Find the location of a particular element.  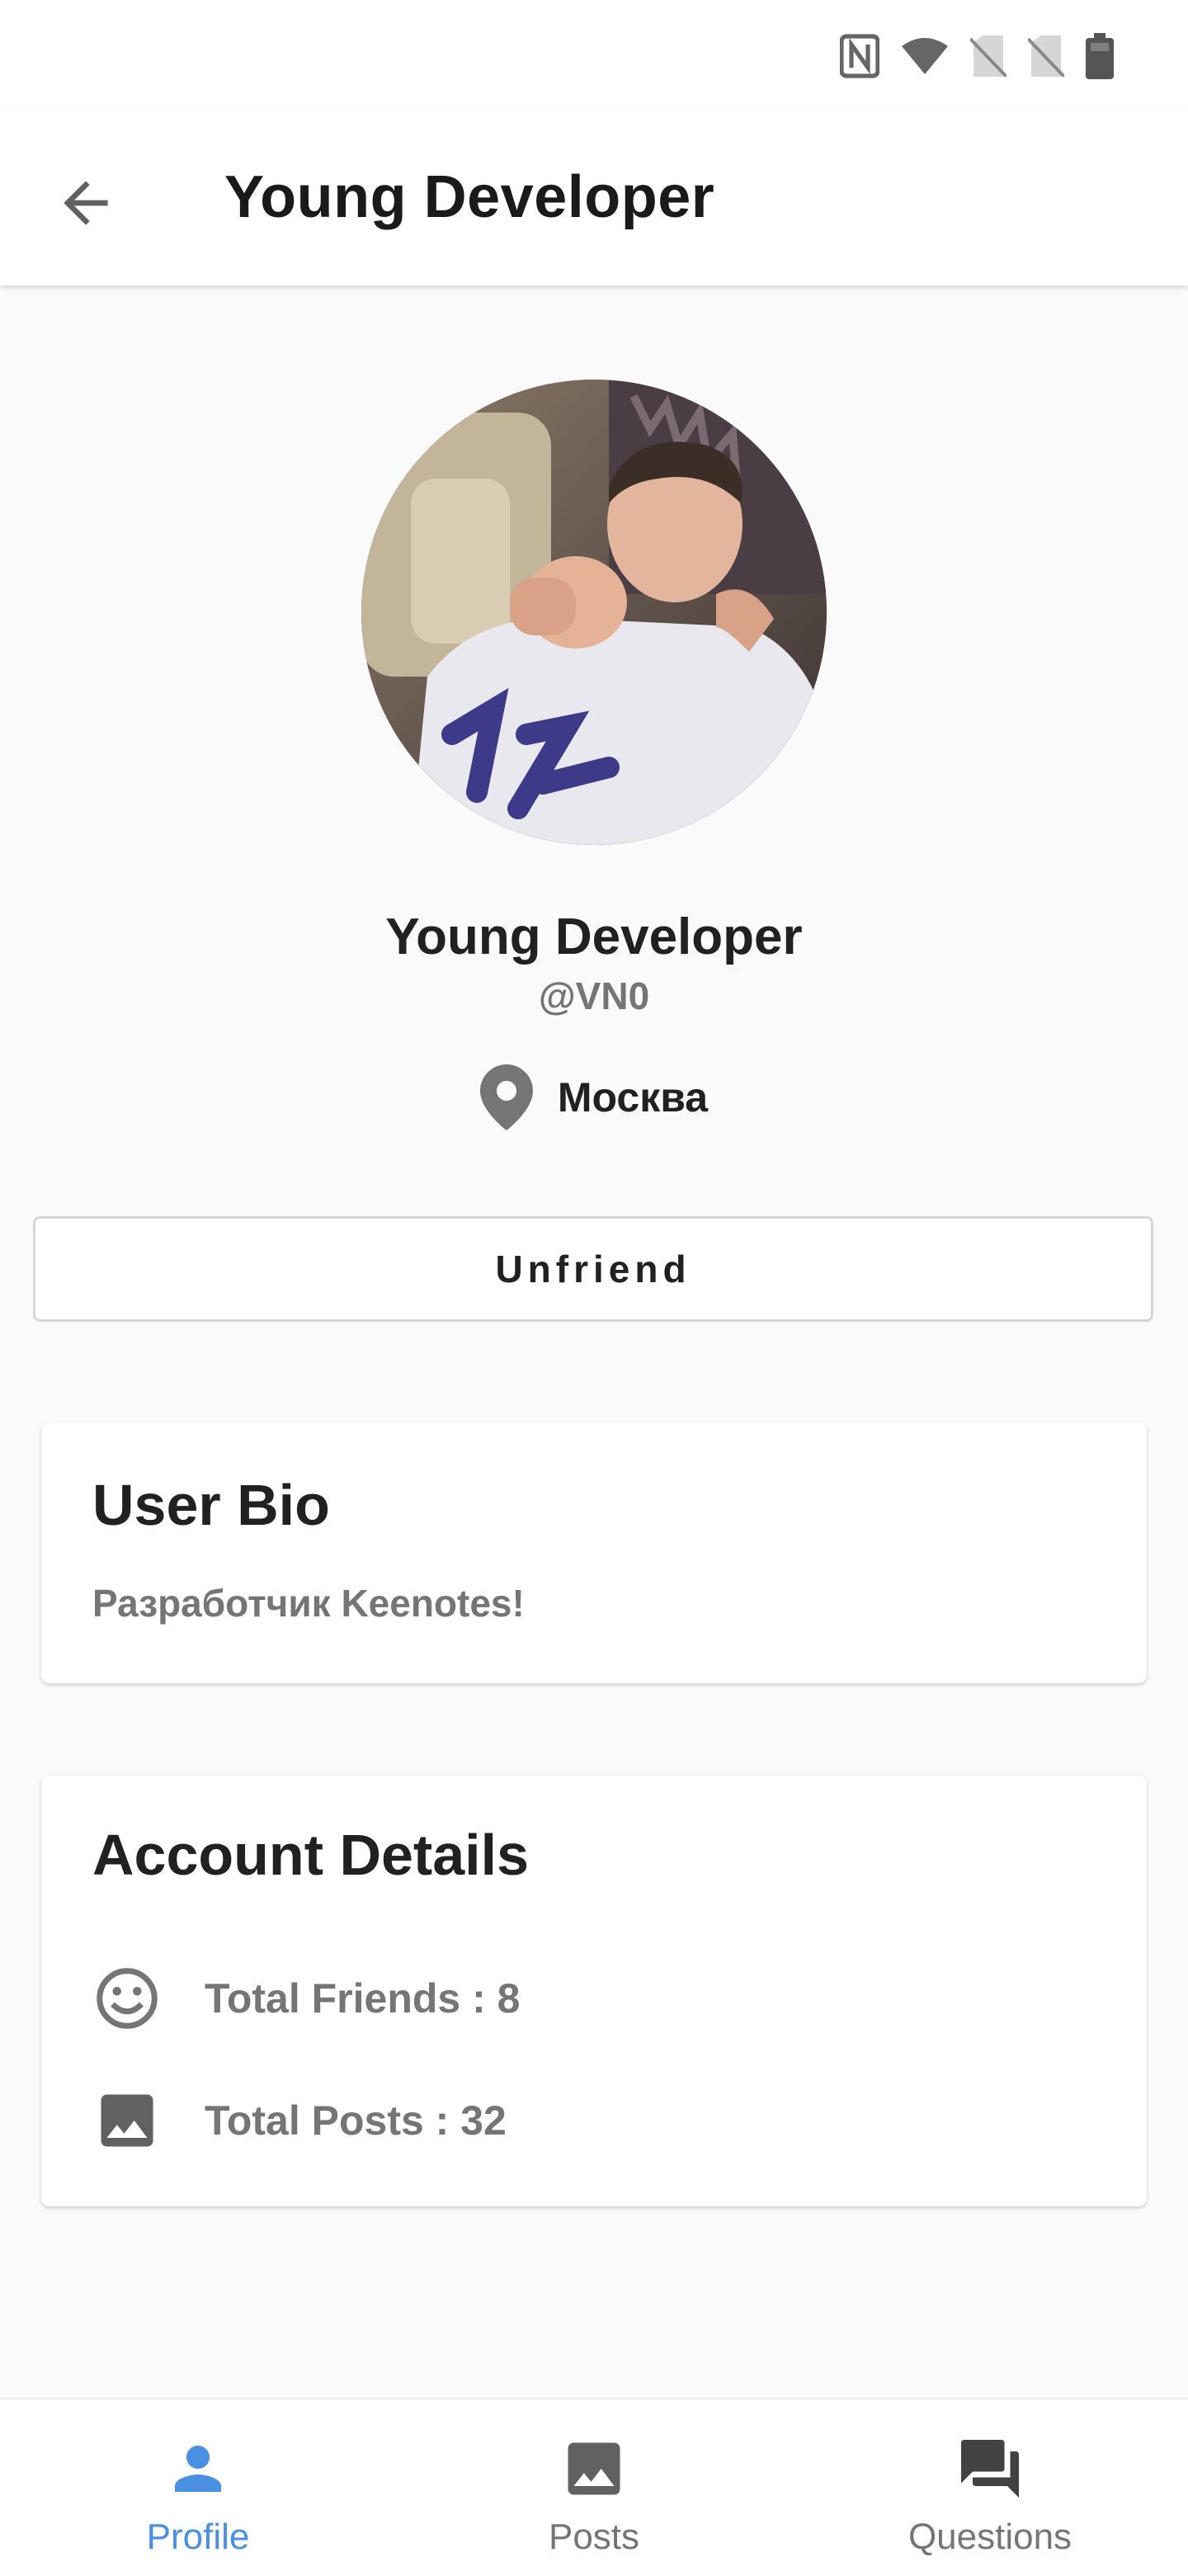

display-name: Young Developer is located at coordinates (594, 936).